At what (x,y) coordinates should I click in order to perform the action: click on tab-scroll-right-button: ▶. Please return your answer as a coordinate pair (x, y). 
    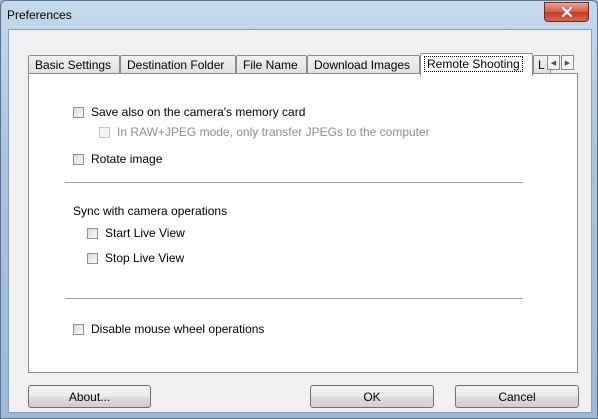
    Looking at the image, I should click on (567, 62).